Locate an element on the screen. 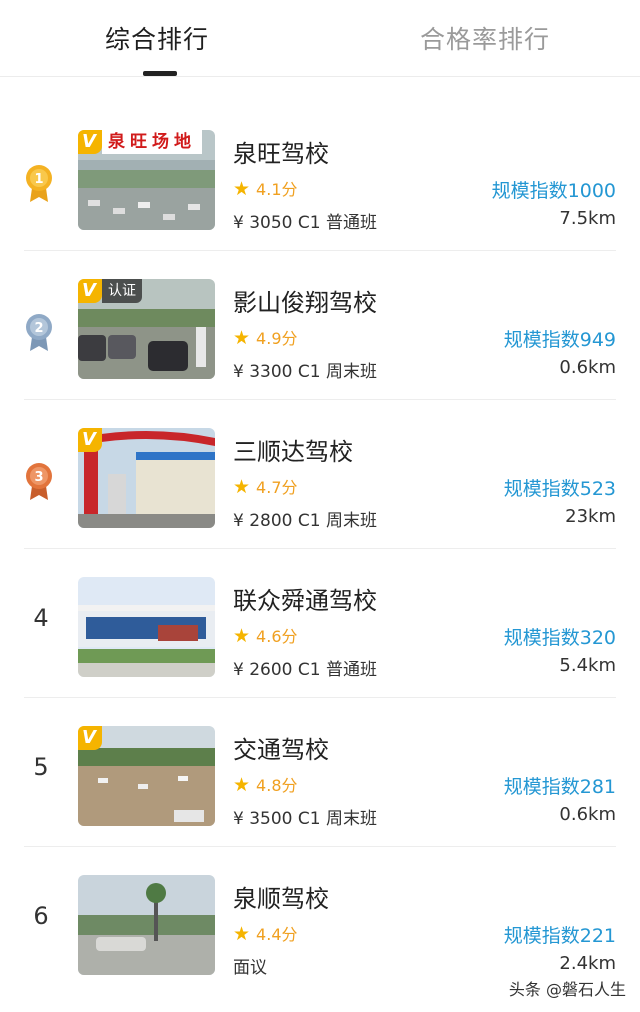 This screenshot has width=640, height=1012. price-class: ¥ 2600 C1 普通班 is located at coordinates (305, 670).